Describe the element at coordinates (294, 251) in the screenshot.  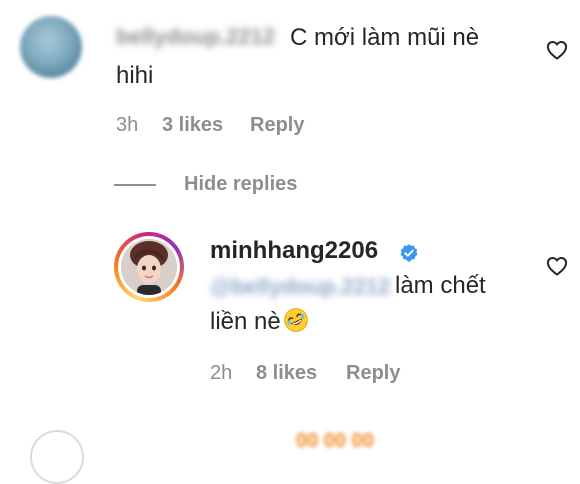
I see `reply-username: minhhang2206` at that location.